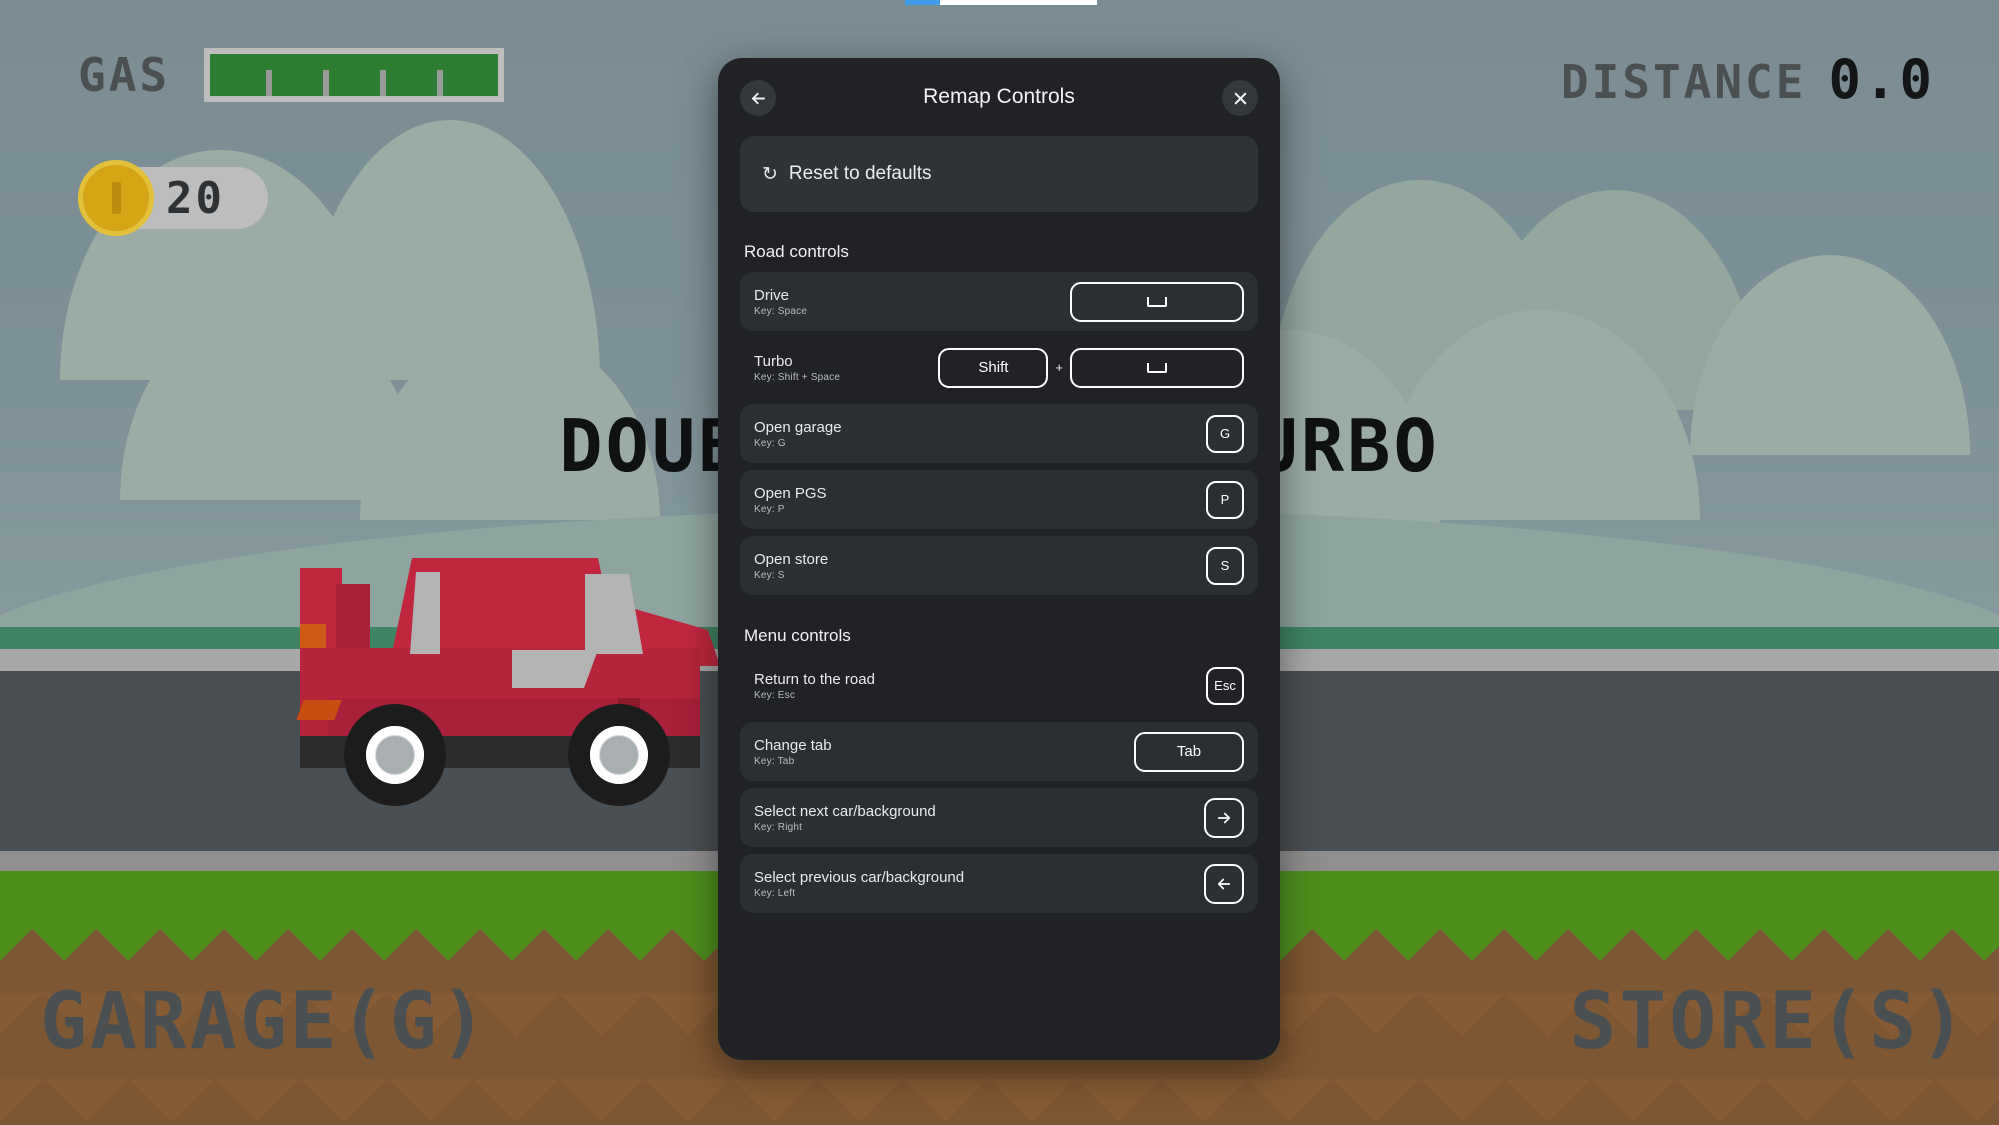 The image size is (1999, 1125). What do you see at coordinates (770, 174) in the screenshot?
I see `refresh-icon: ↻` at bounding box center [770, 174].